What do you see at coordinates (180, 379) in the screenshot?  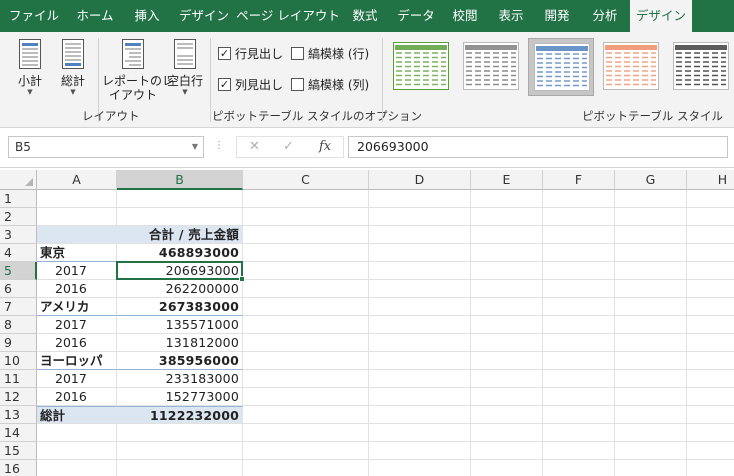 I see `pivot-item-row-value-cell: 233183000` at bounding box center [180, 379].